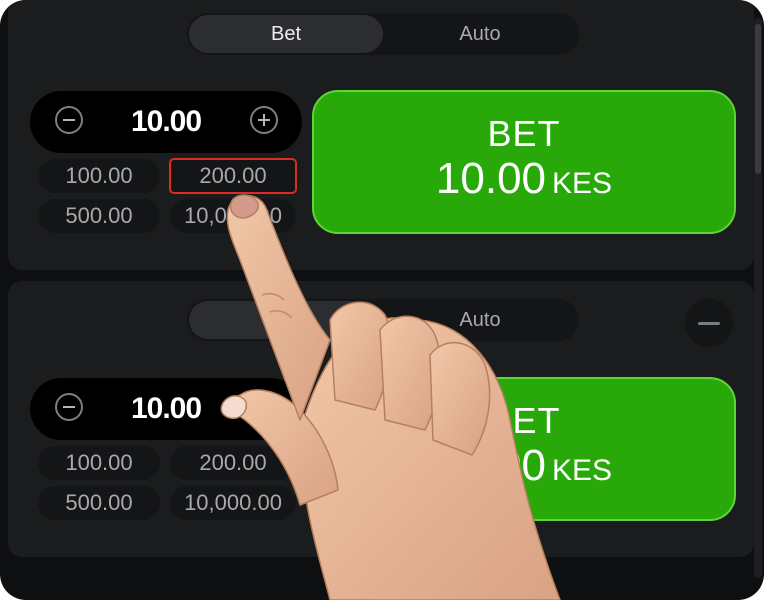  Describe the element at coordinates (758, 99) in the screenshot. I see `scrollbar-thumb` at that location.